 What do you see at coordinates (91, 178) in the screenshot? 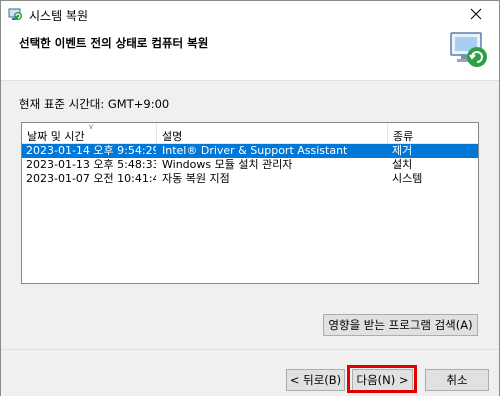
I see `date-cell: 2023-01-07 오전 10:41:41` at bounding box center [91, 178].